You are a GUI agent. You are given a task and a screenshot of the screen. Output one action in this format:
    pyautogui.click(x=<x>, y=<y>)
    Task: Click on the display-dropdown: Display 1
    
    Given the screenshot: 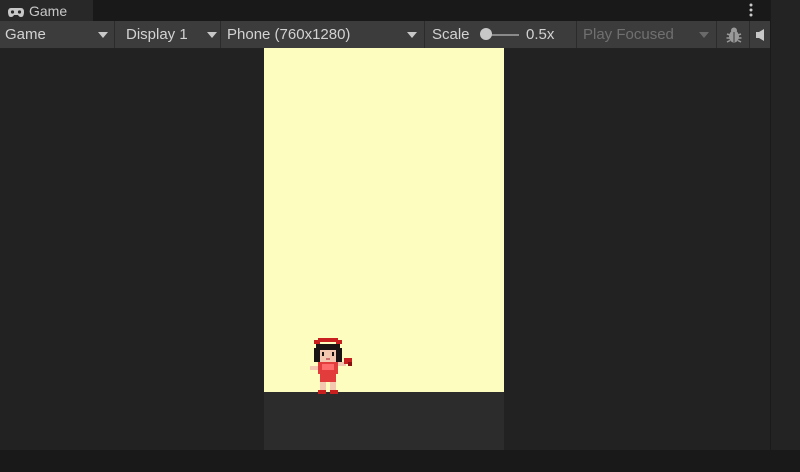 What is the action you would take?
    pyautogui.click(x=169, y=34)
    